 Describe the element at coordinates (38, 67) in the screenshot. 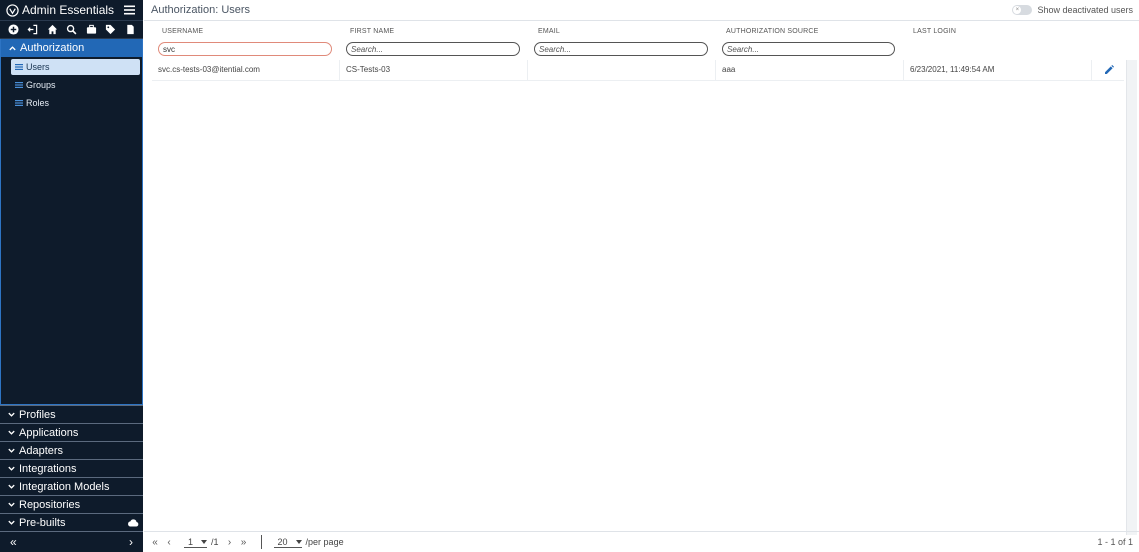

I see `sidebar-item-label: Users` at that location.